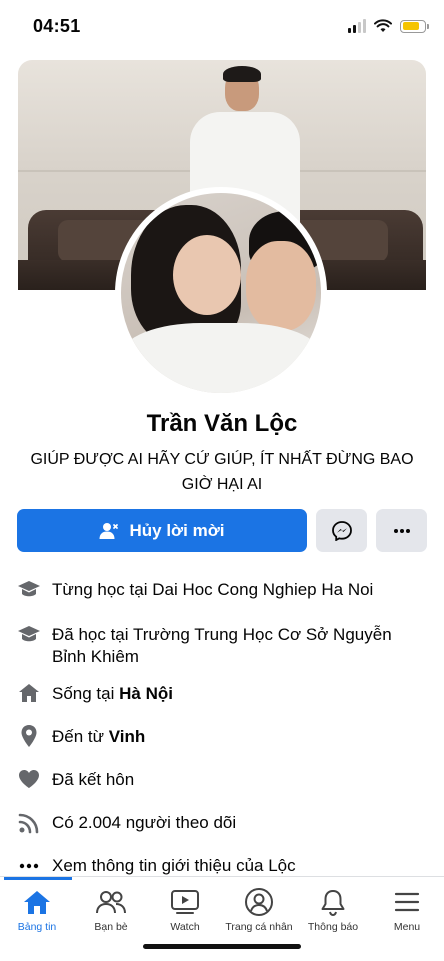  I want to click on tab-label: Thông báo, so click(333, 927).